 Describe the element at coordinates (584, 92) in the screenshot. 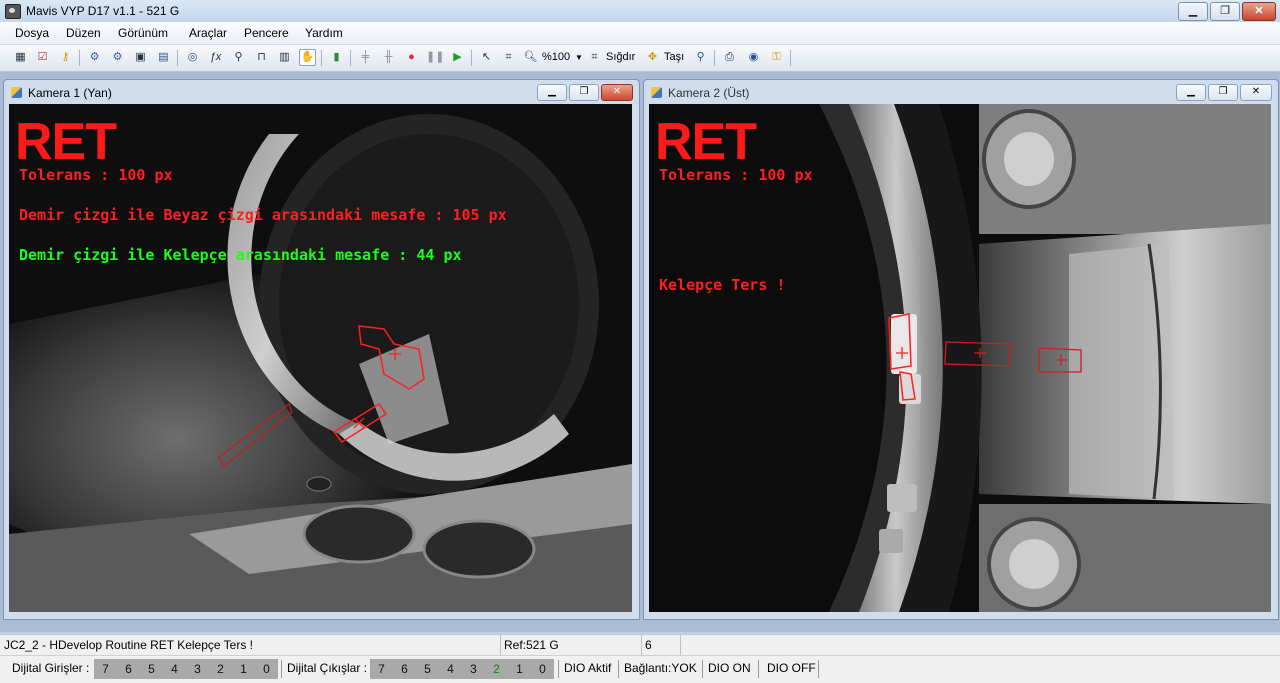

I see `camera1-maximize-button: ❐` at that location.